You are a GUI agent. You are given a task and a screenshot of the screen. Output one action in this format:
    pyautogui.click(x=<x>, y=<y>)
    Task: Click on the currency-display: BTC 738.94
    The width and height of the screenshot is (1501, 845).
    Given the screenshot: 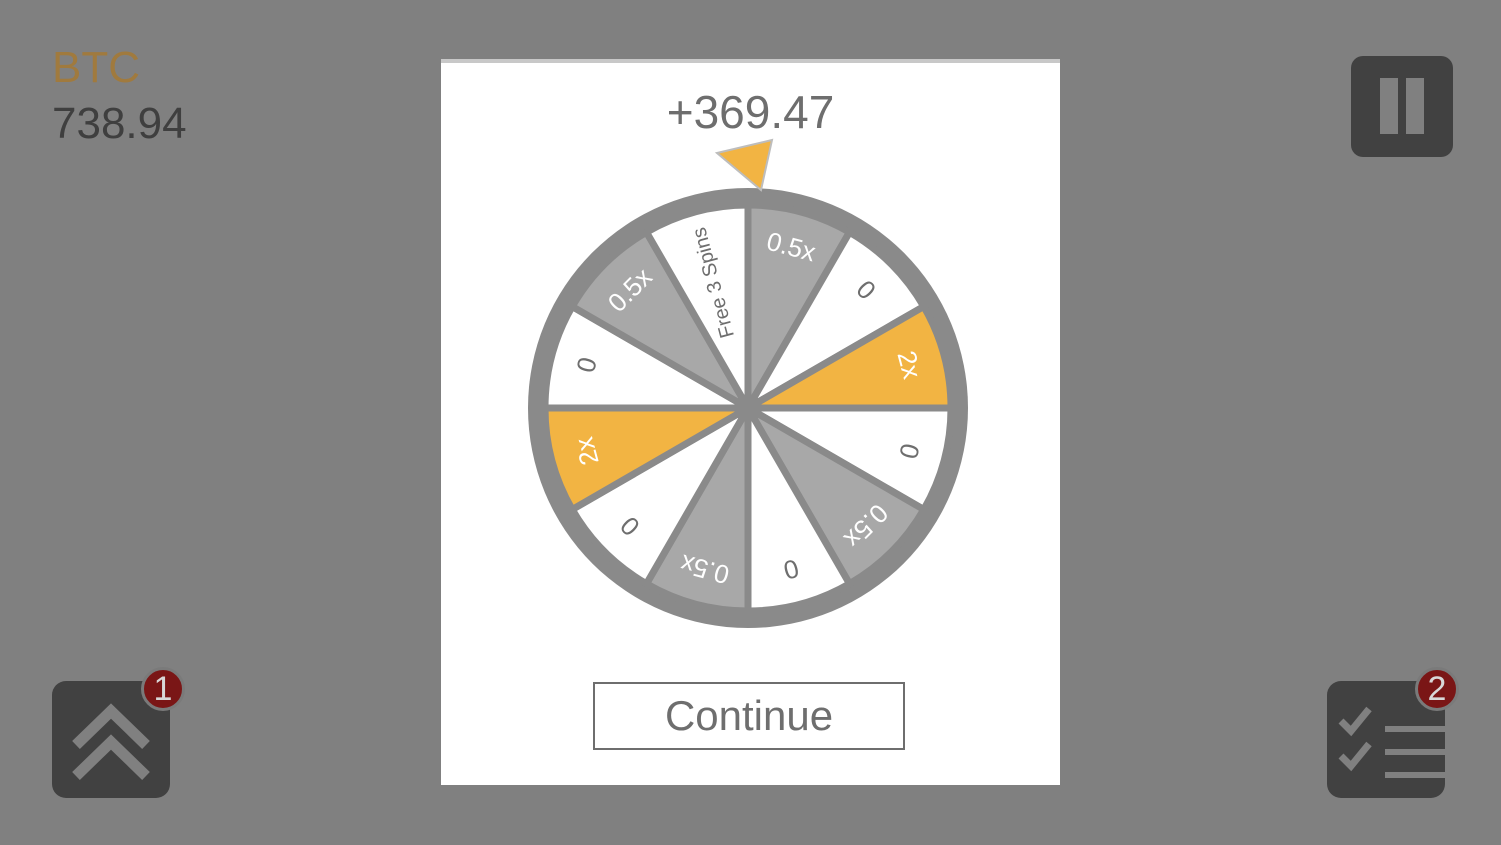 What is the action you would take?
    pyautogui.click(x=119, y=96)
    